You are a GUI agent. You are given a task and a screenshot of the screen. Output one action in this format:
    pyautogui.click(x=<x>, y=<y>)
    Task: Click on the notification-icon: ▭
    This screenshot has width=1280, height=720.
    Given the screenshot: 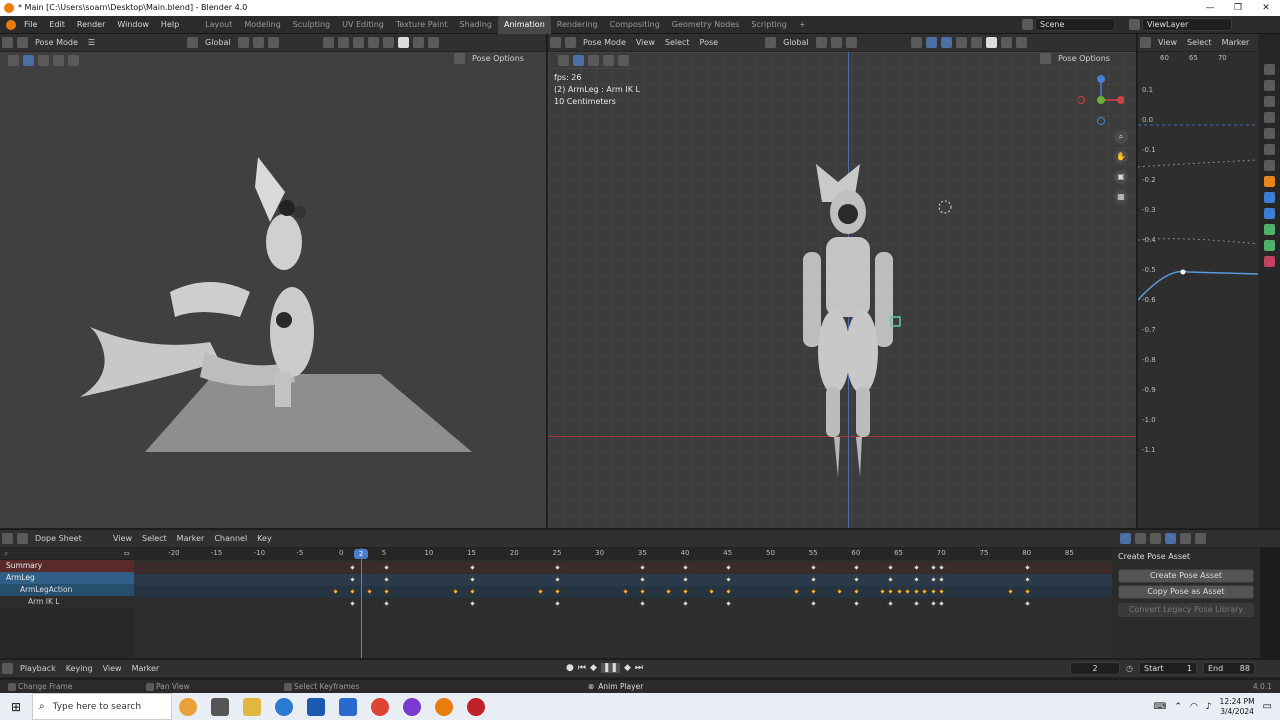 What is the action you would take?
    pyautogui.click(x=1267, y=706)
    